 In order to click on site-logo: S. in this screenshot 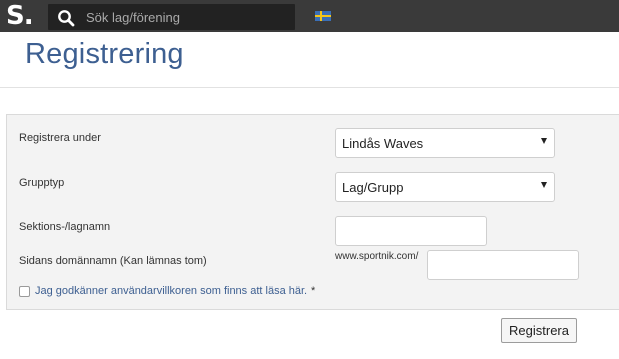, I will do `click(20, 16)`.